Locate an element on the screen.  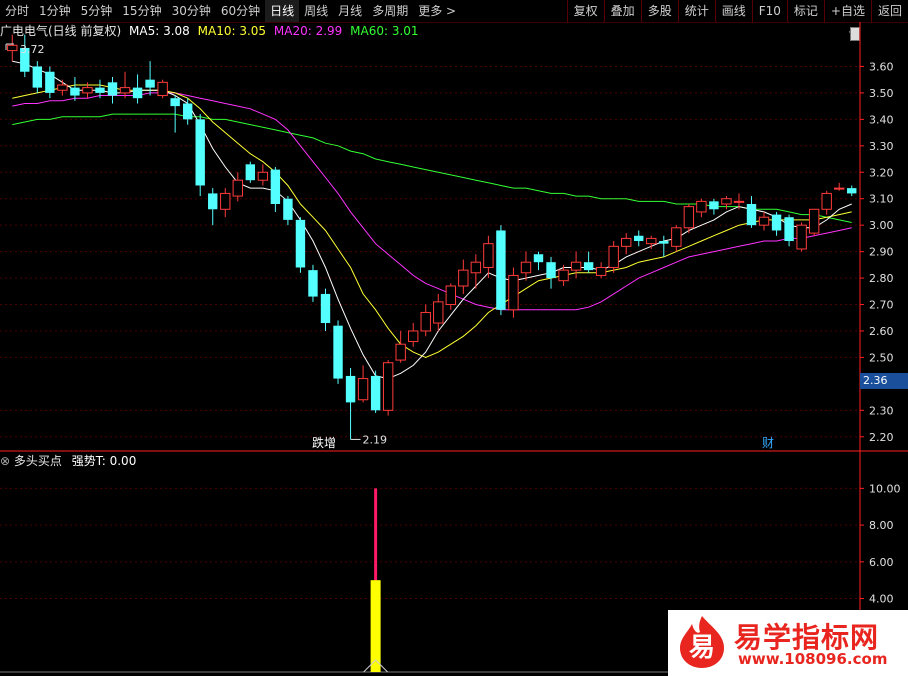
price-tick-label: 3.30 is located at coordinates (881, 146).